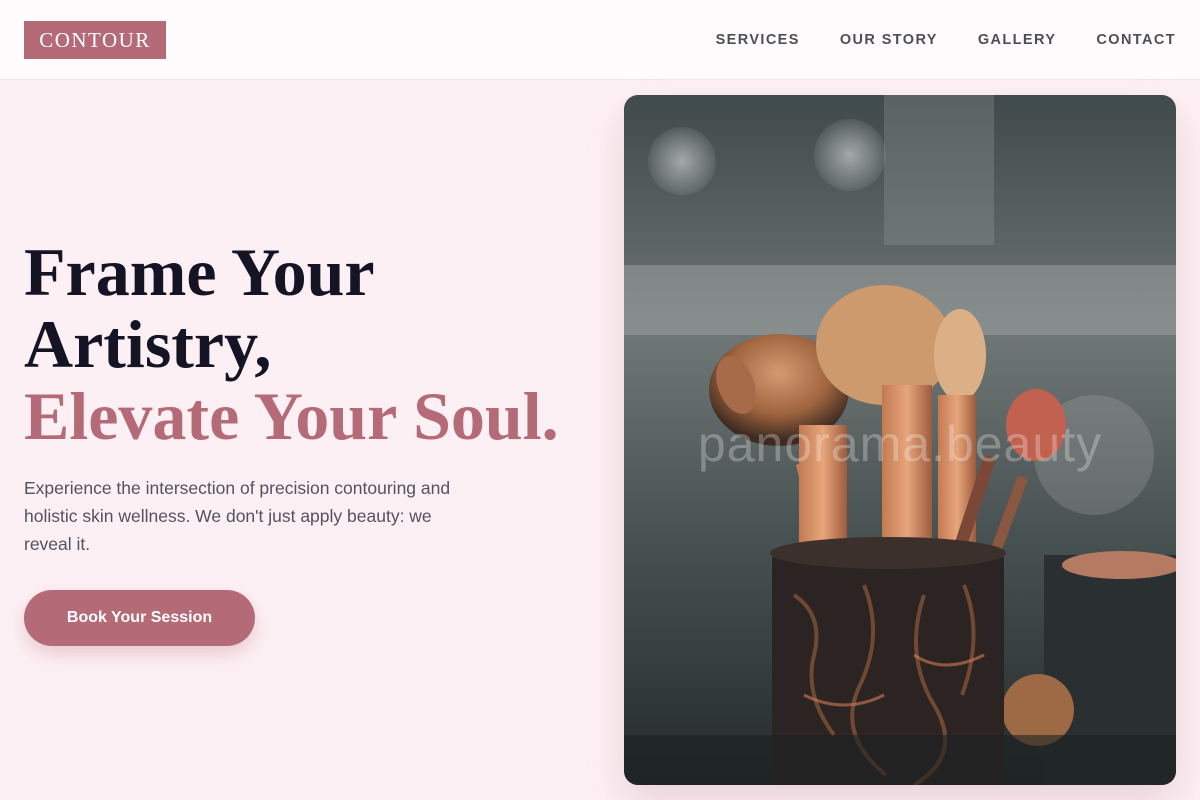  Describe the element at coordinates (900, 444) in the screenshot. I see `image-watermark: panorama.beauty` at that location.